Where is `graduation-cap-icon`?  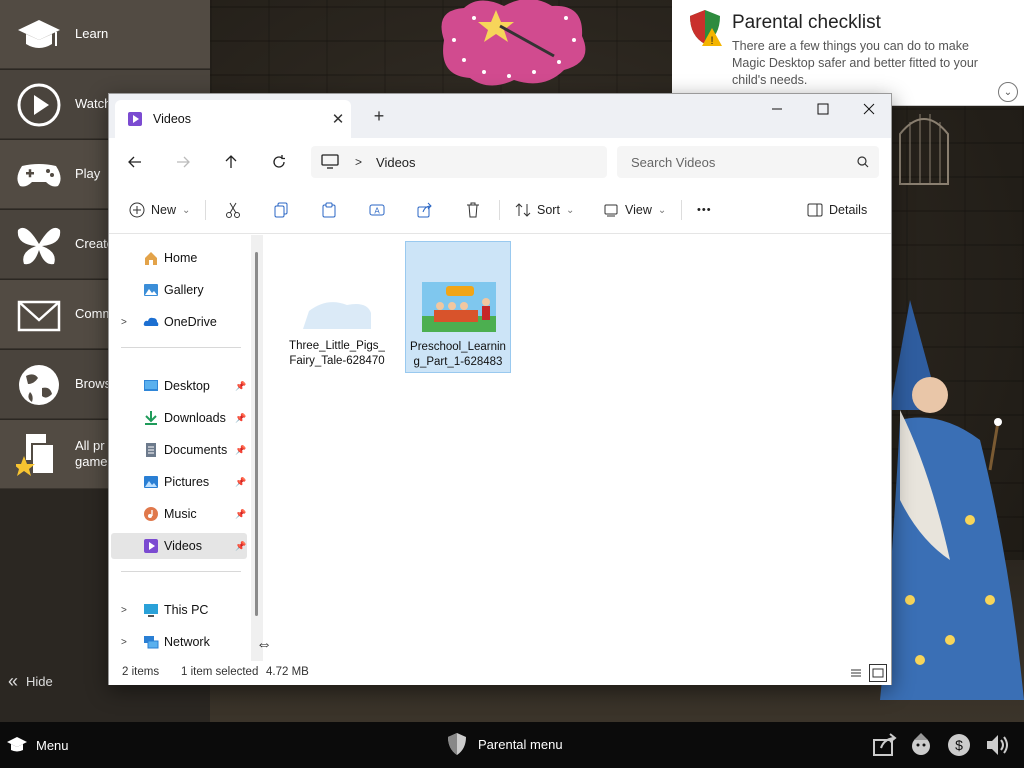
graduation-cap-icon is located at coordinates (39, 34).